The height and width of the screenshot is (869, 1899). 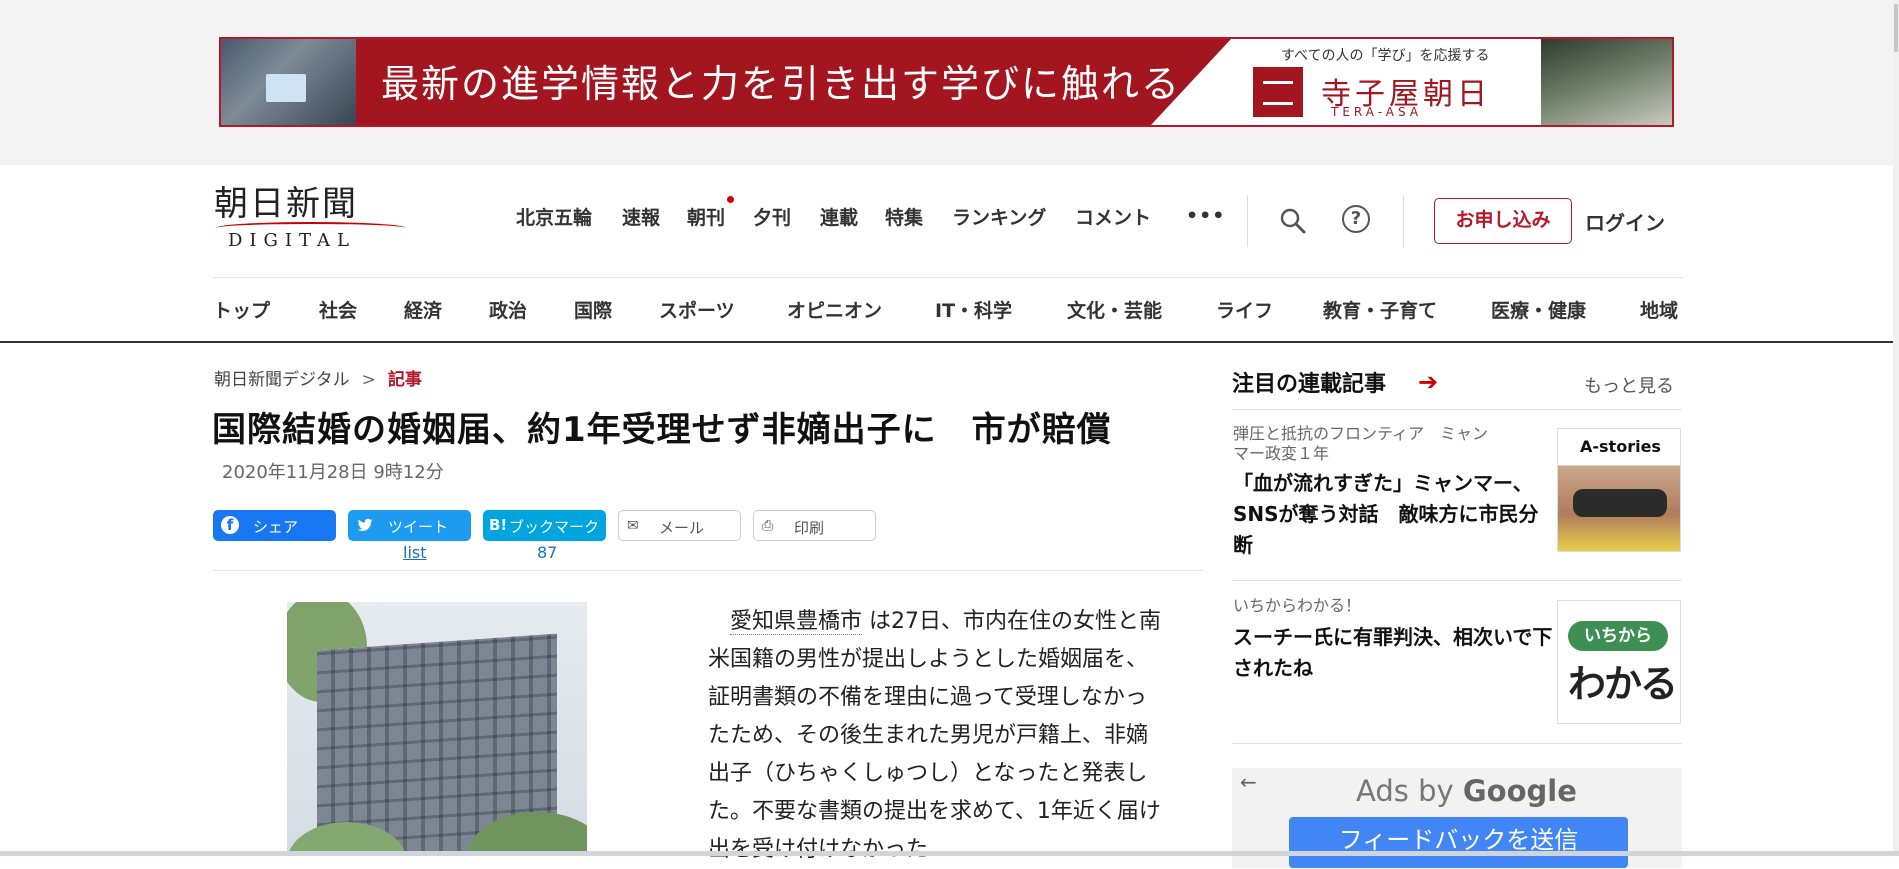 I want to click on category-it-science: IT・科学, so click(x=973, y=309).